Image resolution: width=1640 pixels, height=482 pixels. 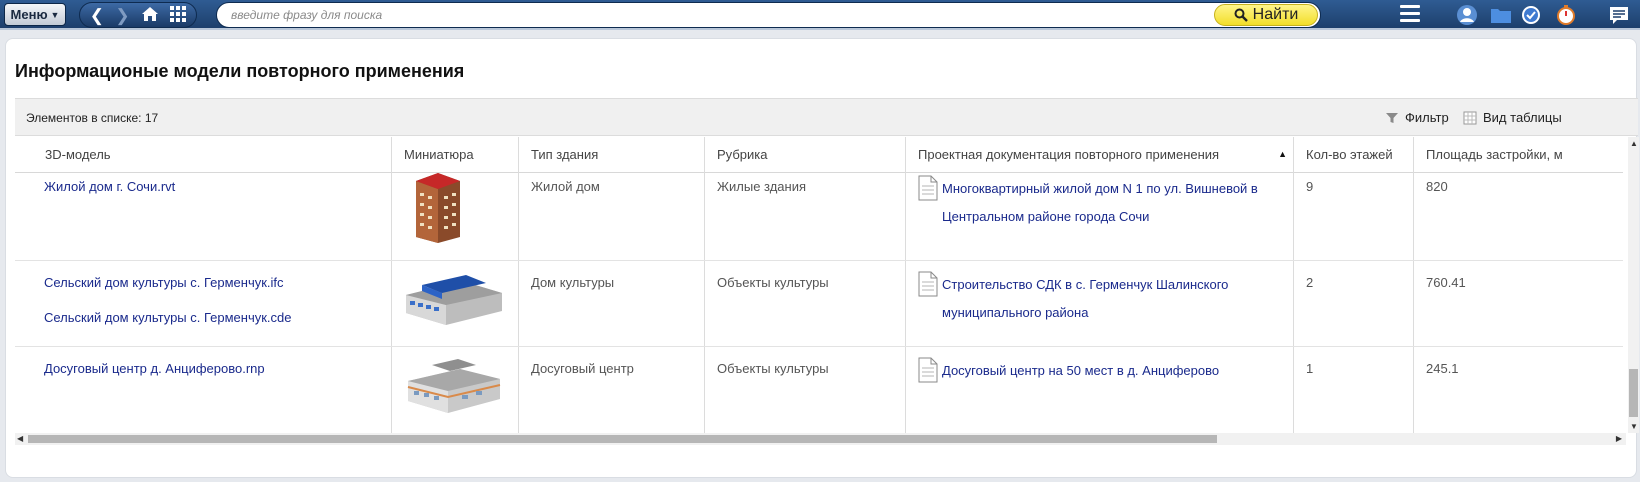 What do you see at coordinates (1410, 14) in the screenshot?
I see `hamburger-menu-icon` at bounding box center [1410, 14].